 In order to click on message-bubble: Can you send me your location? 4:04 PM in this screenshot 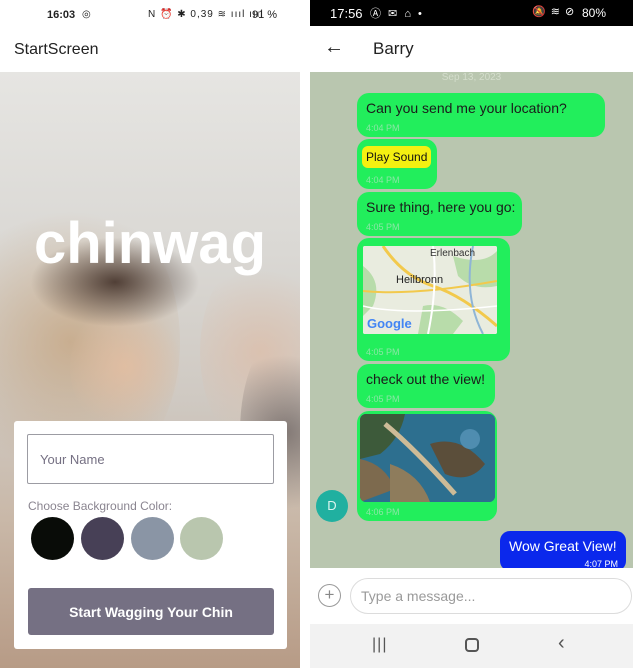, I will do `click(481, 115)`.